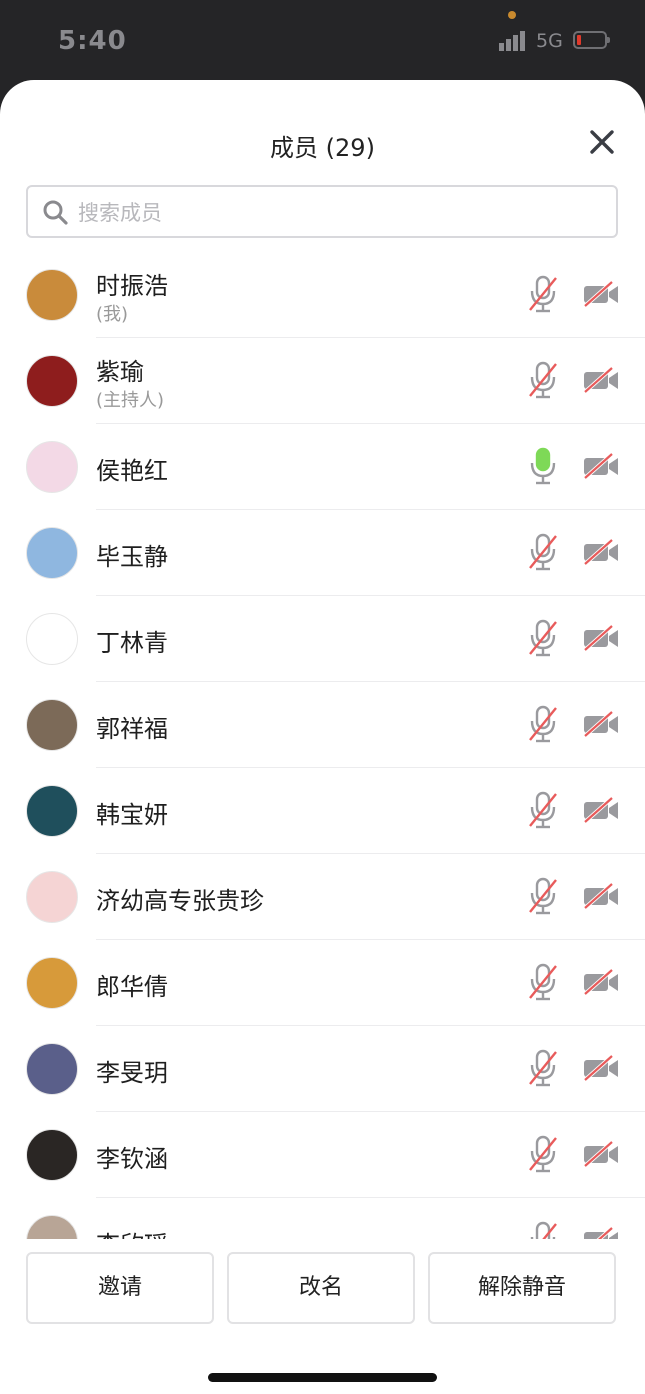 This screenshot has width=645, height=1394. I want to click on sheet-title: 成员 (29), so click(322, 148).